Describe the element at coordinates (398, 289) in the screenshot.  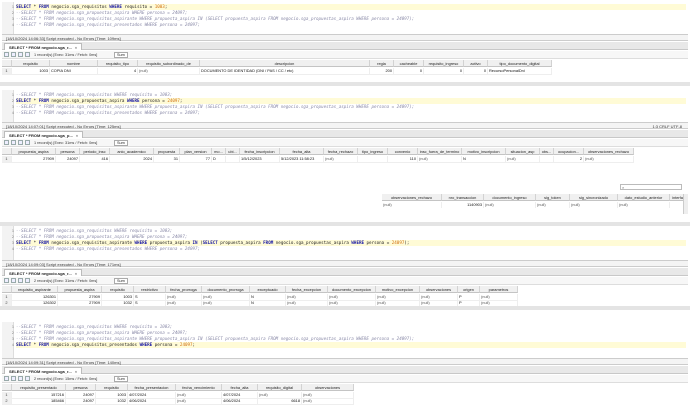
I see `column-header: motivo_excepcion` at that location.